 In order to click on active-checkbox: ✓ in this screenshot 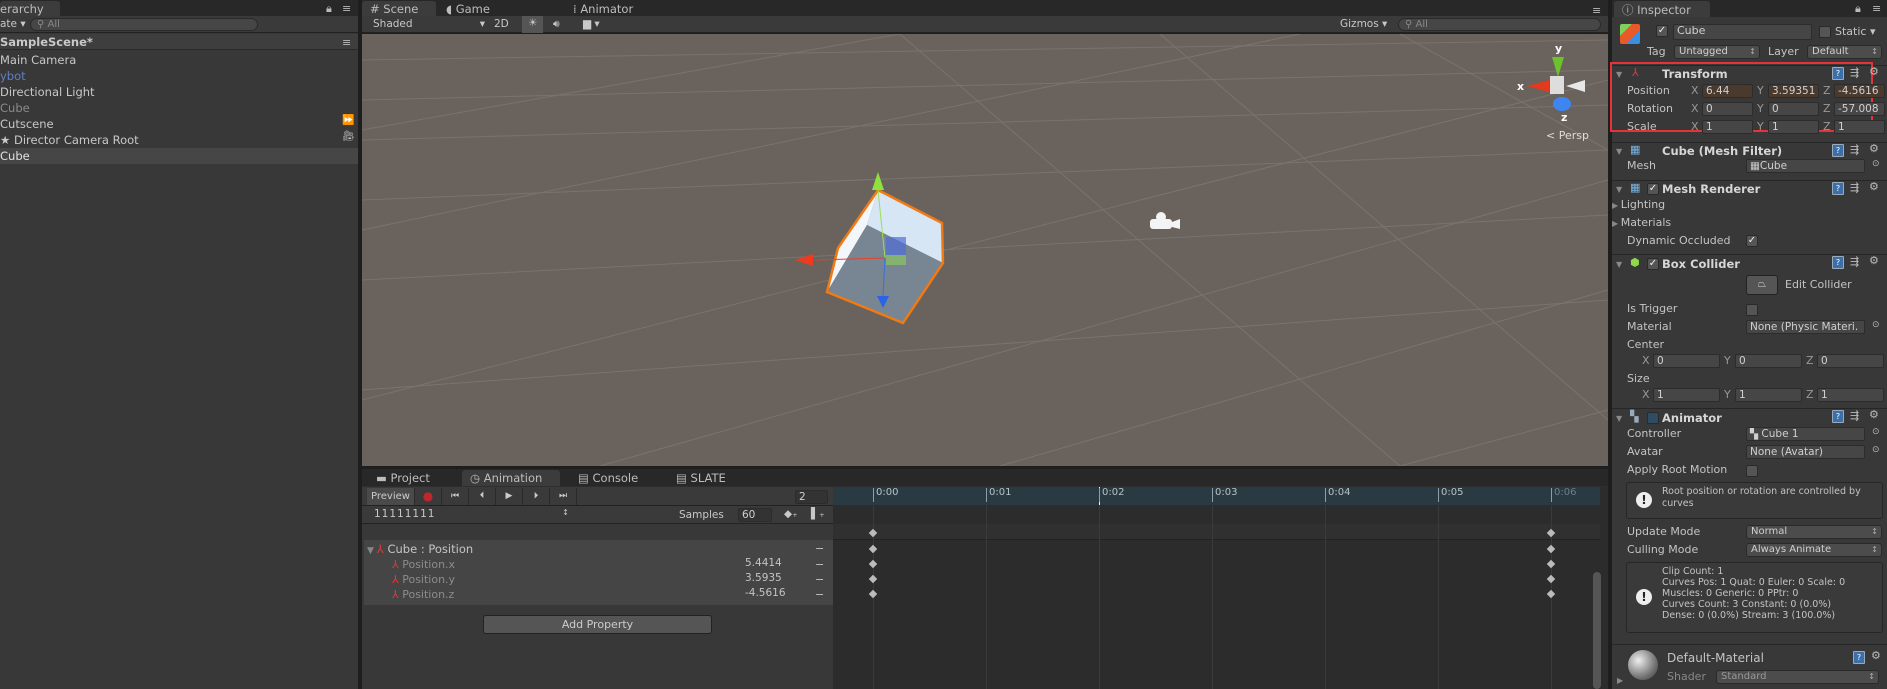, I will do `click(1662, 31)`.